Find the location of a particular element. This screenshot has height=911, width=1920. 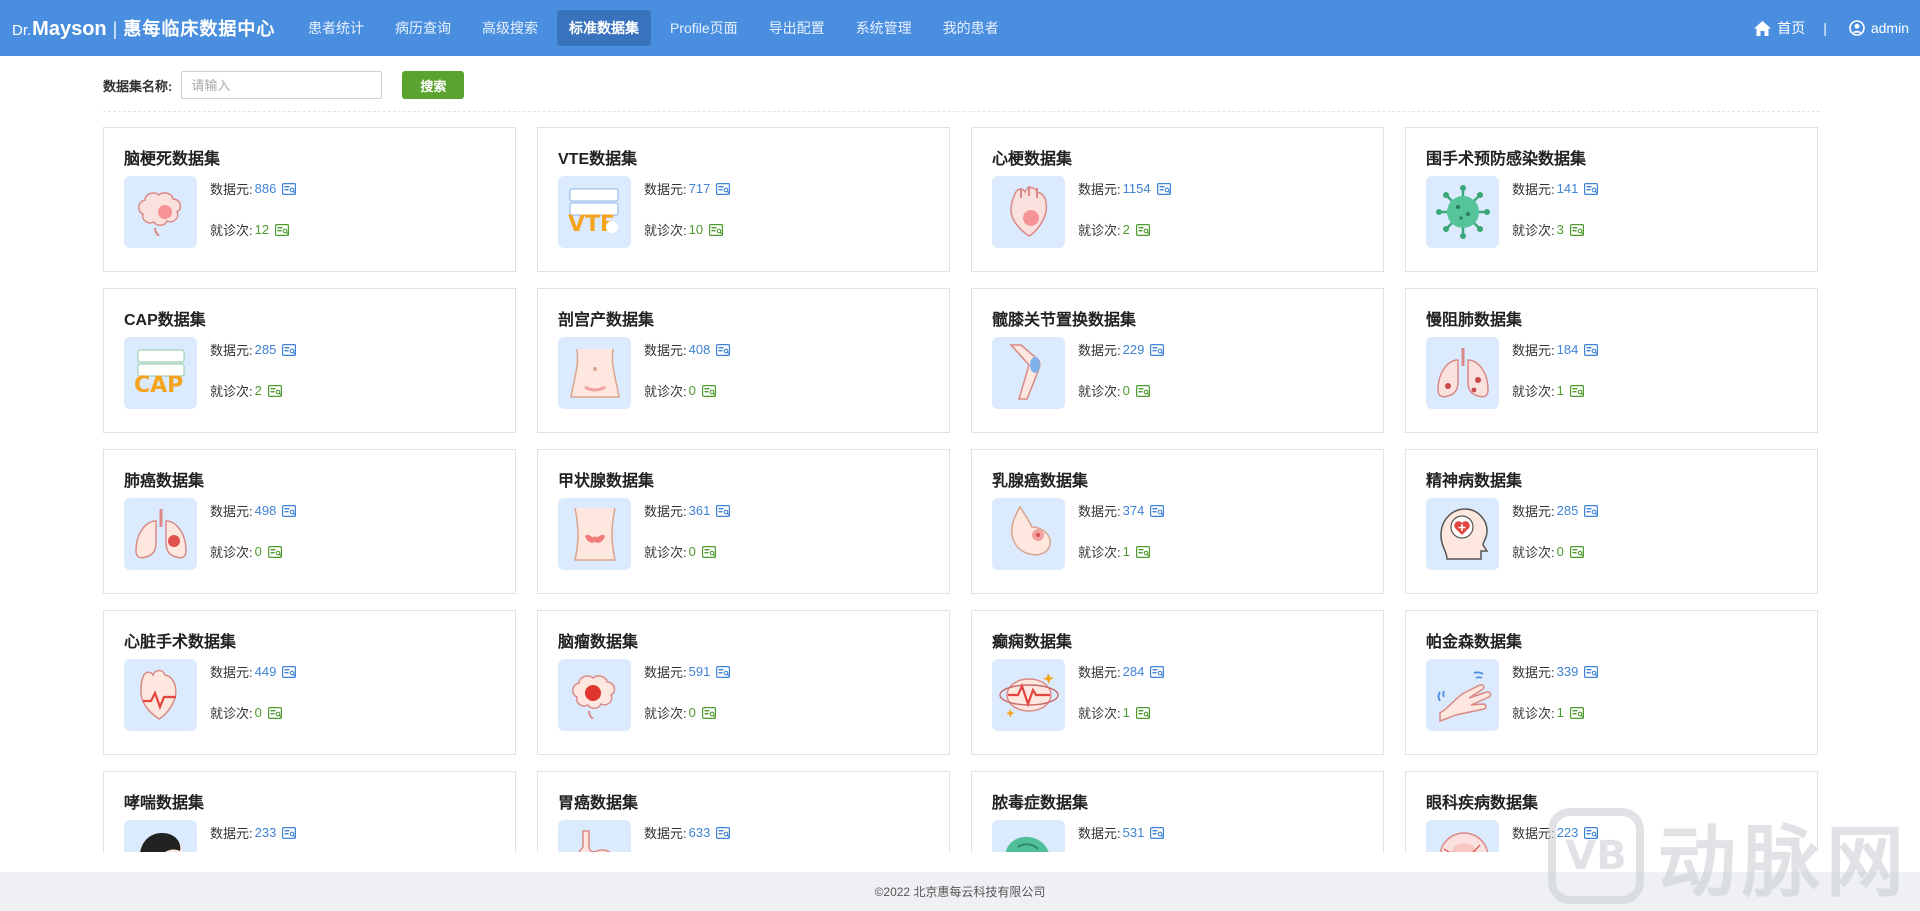

data-elements-count: 184 is located at coordinates (1568, 349).